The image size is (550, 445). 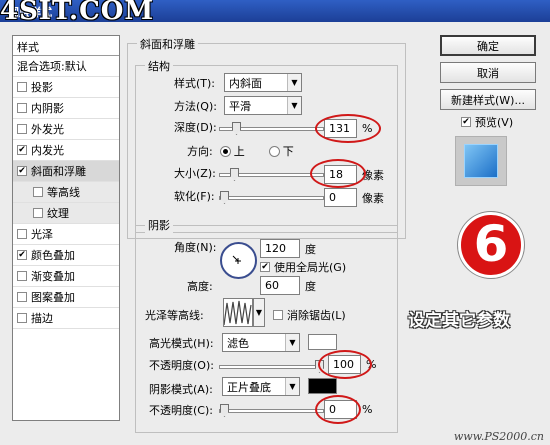 I want to click on contour-checkbox, so click(x=38, y=192).